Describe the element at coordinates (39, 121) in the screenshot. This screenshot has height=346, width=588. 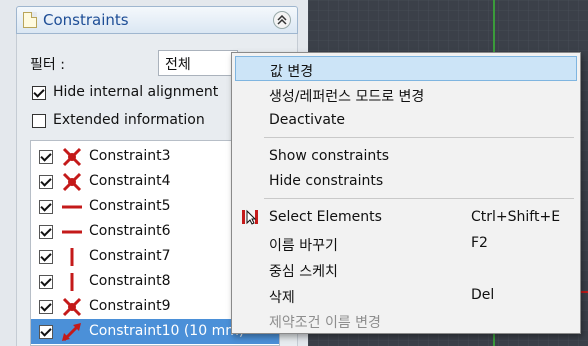
I see `extended-information-checkbox` at that location.